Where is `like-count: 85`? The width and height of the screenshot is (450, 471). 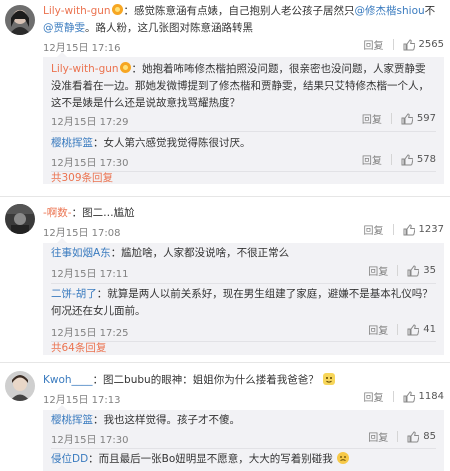
like-count: 85 is located at coordinates (429, 436).